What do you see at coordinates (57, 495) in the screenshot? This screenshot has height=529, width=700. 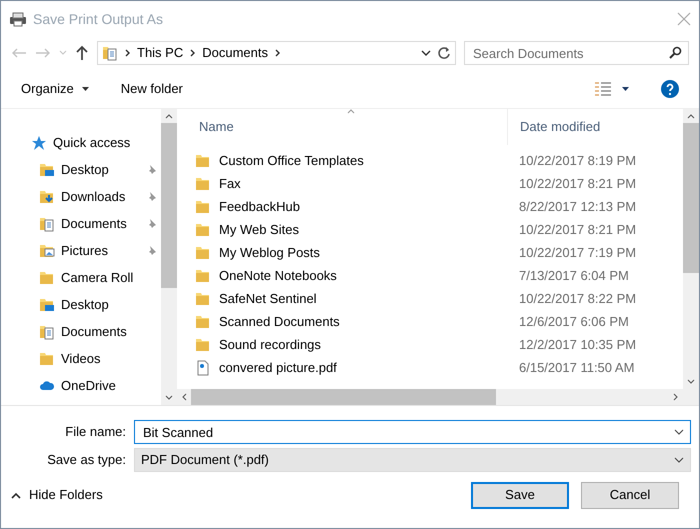 I see `hide-folders-button: Hide Folders` at bounding box center [57, 495].